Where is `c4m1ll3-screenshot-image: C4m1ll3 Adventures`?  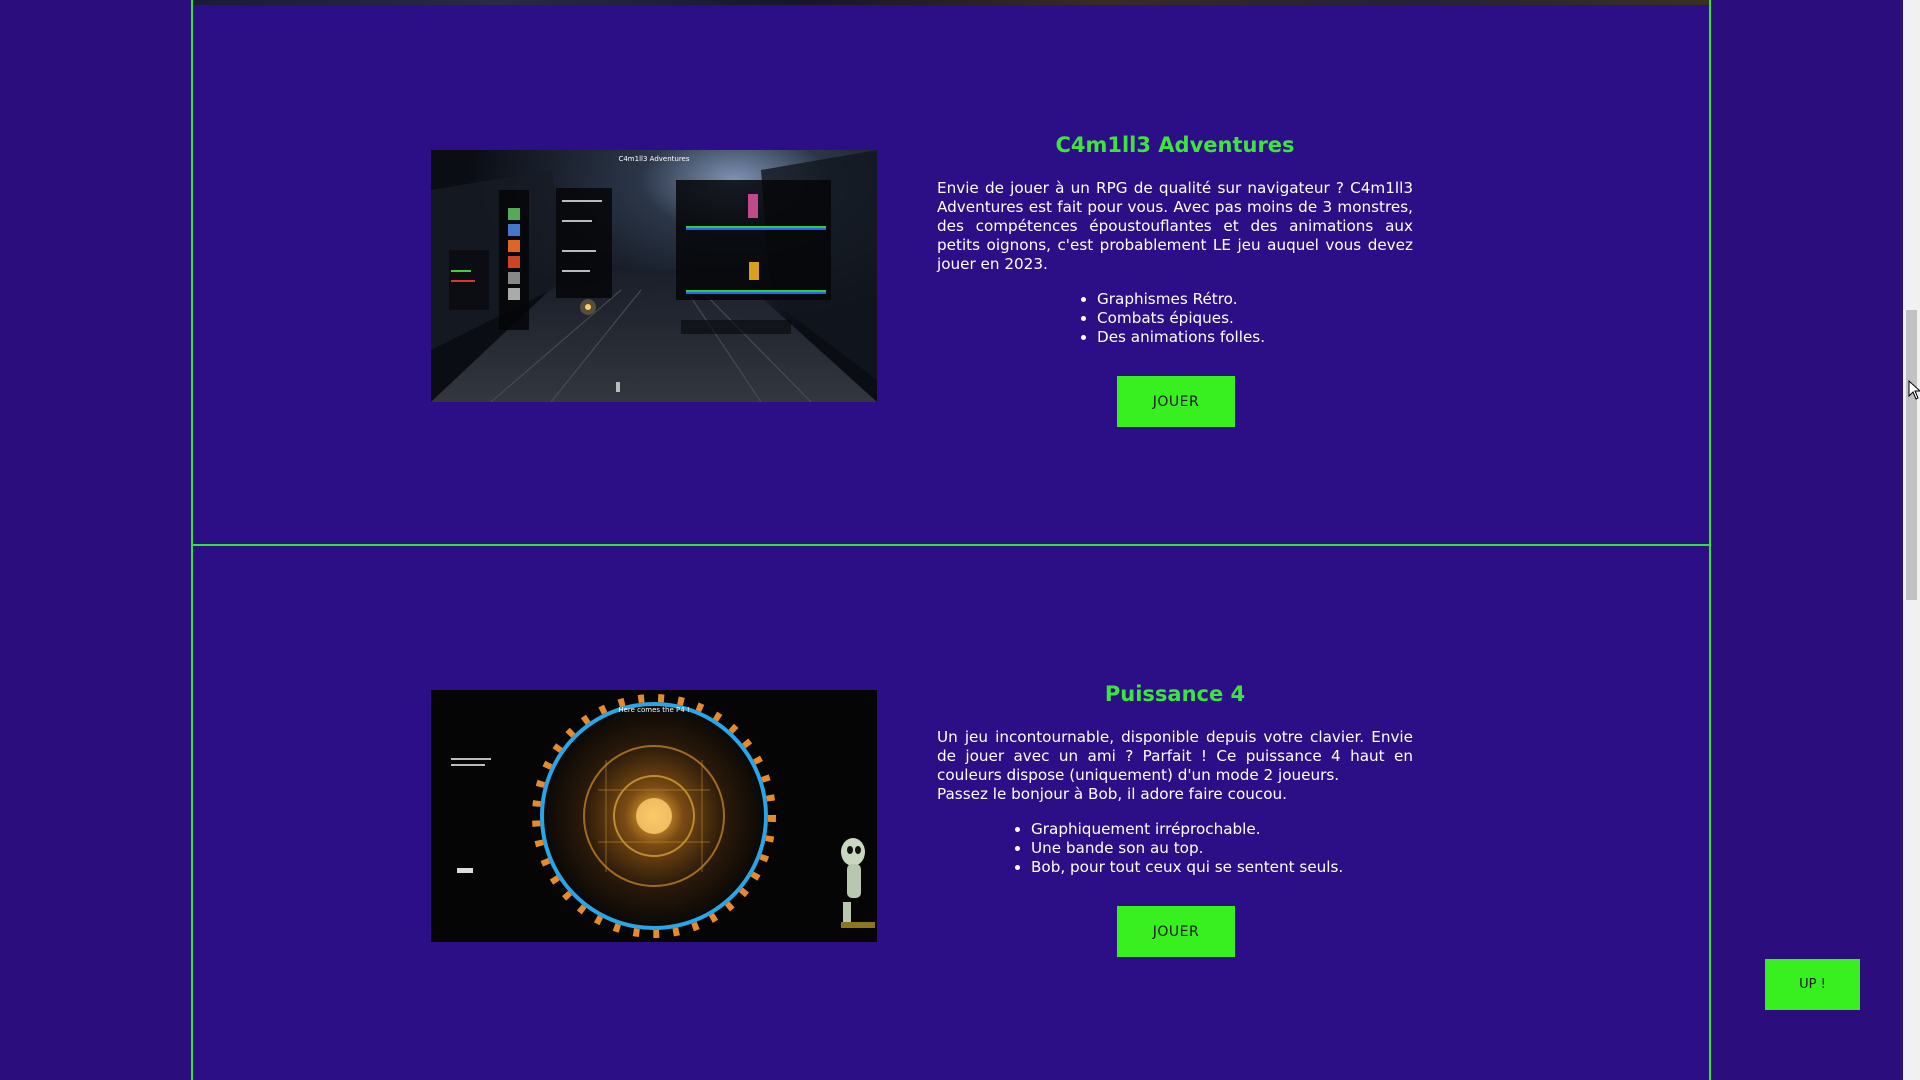
c4m1ll3-screenshot-image: C4m1ll3 Adventures is located at coordinates (654, 276).